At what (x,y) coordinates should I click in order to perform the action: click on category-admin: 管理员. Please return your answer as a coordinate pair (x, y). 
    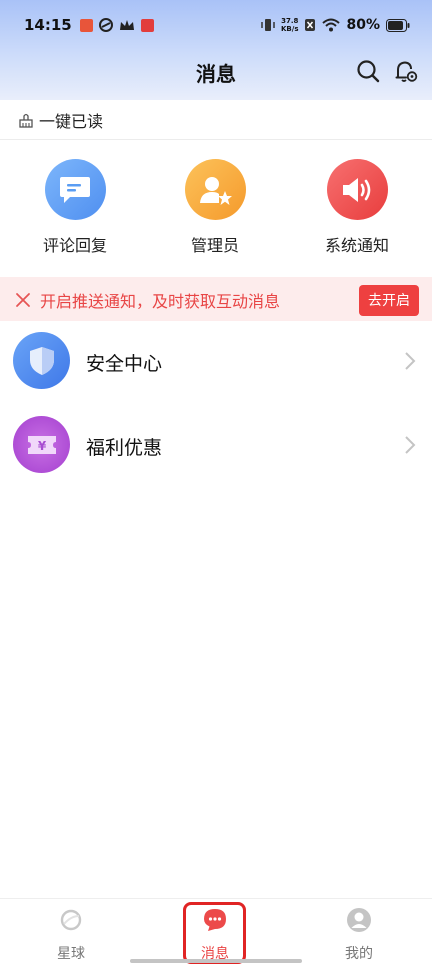
    Looking at the image, I should click on (215, 207).